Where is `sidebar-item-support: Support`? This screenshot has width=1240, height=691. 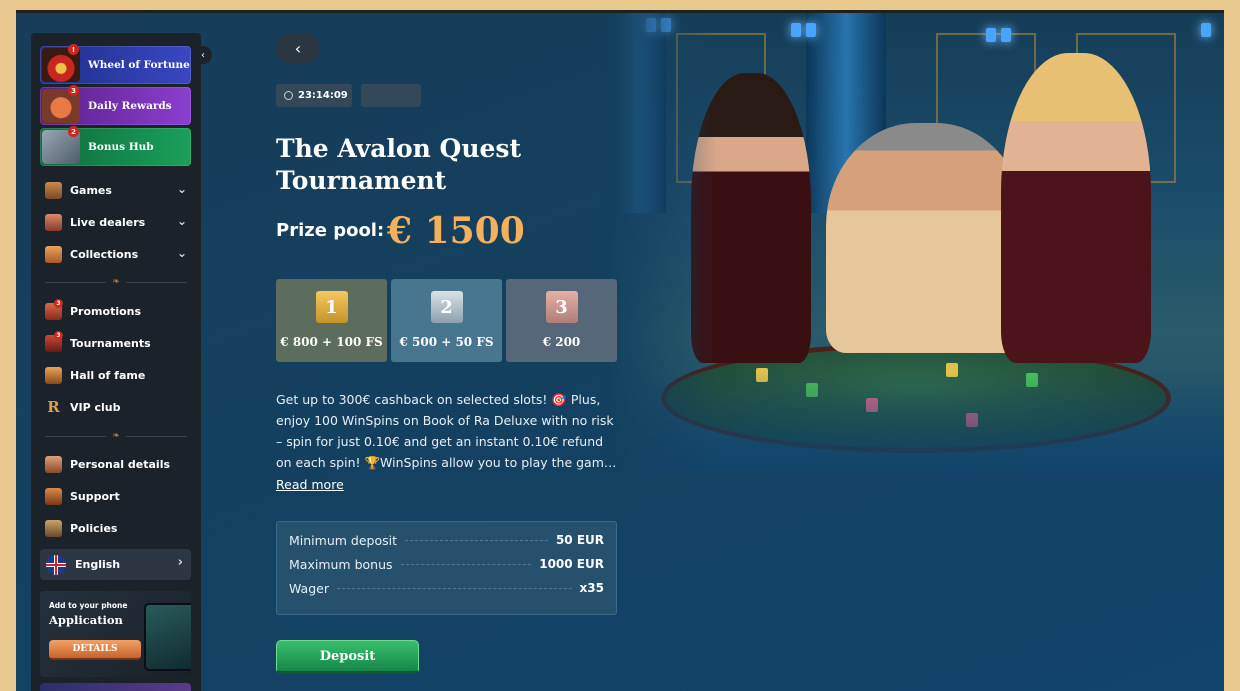
sidebar-item-support: Support is located at coordinates (118, 496).